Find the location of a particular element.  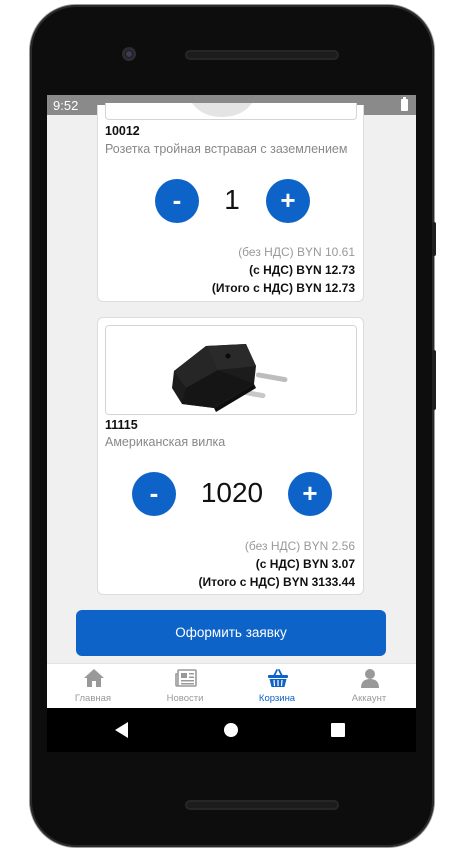

back-icon is located at coordinates (122, 730).